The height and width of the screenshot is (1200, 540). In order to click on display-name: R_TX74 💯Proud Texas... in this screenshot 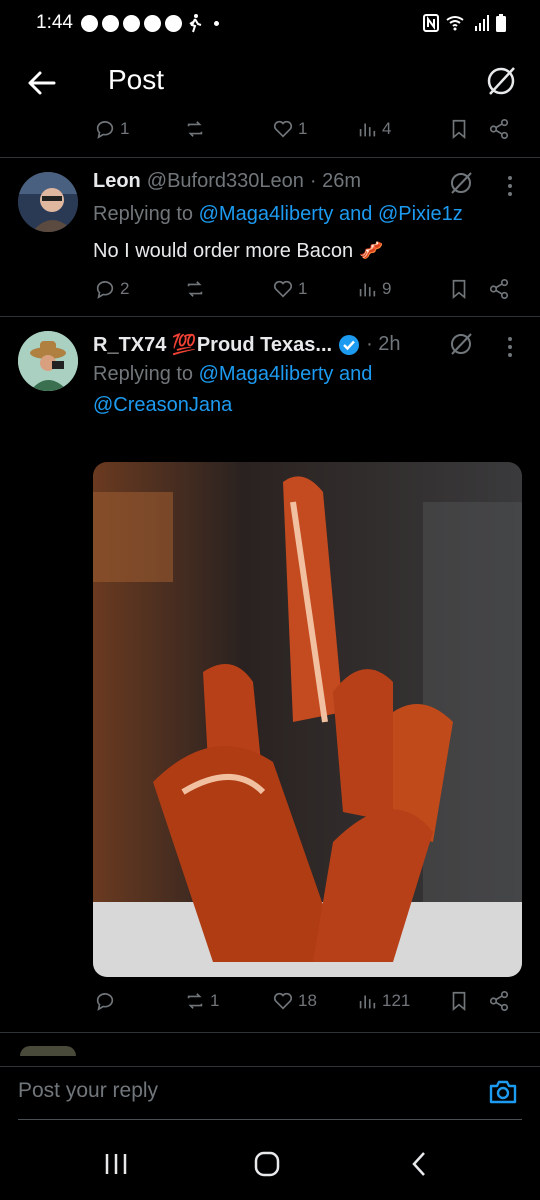, I will do `click(212, 344)`.